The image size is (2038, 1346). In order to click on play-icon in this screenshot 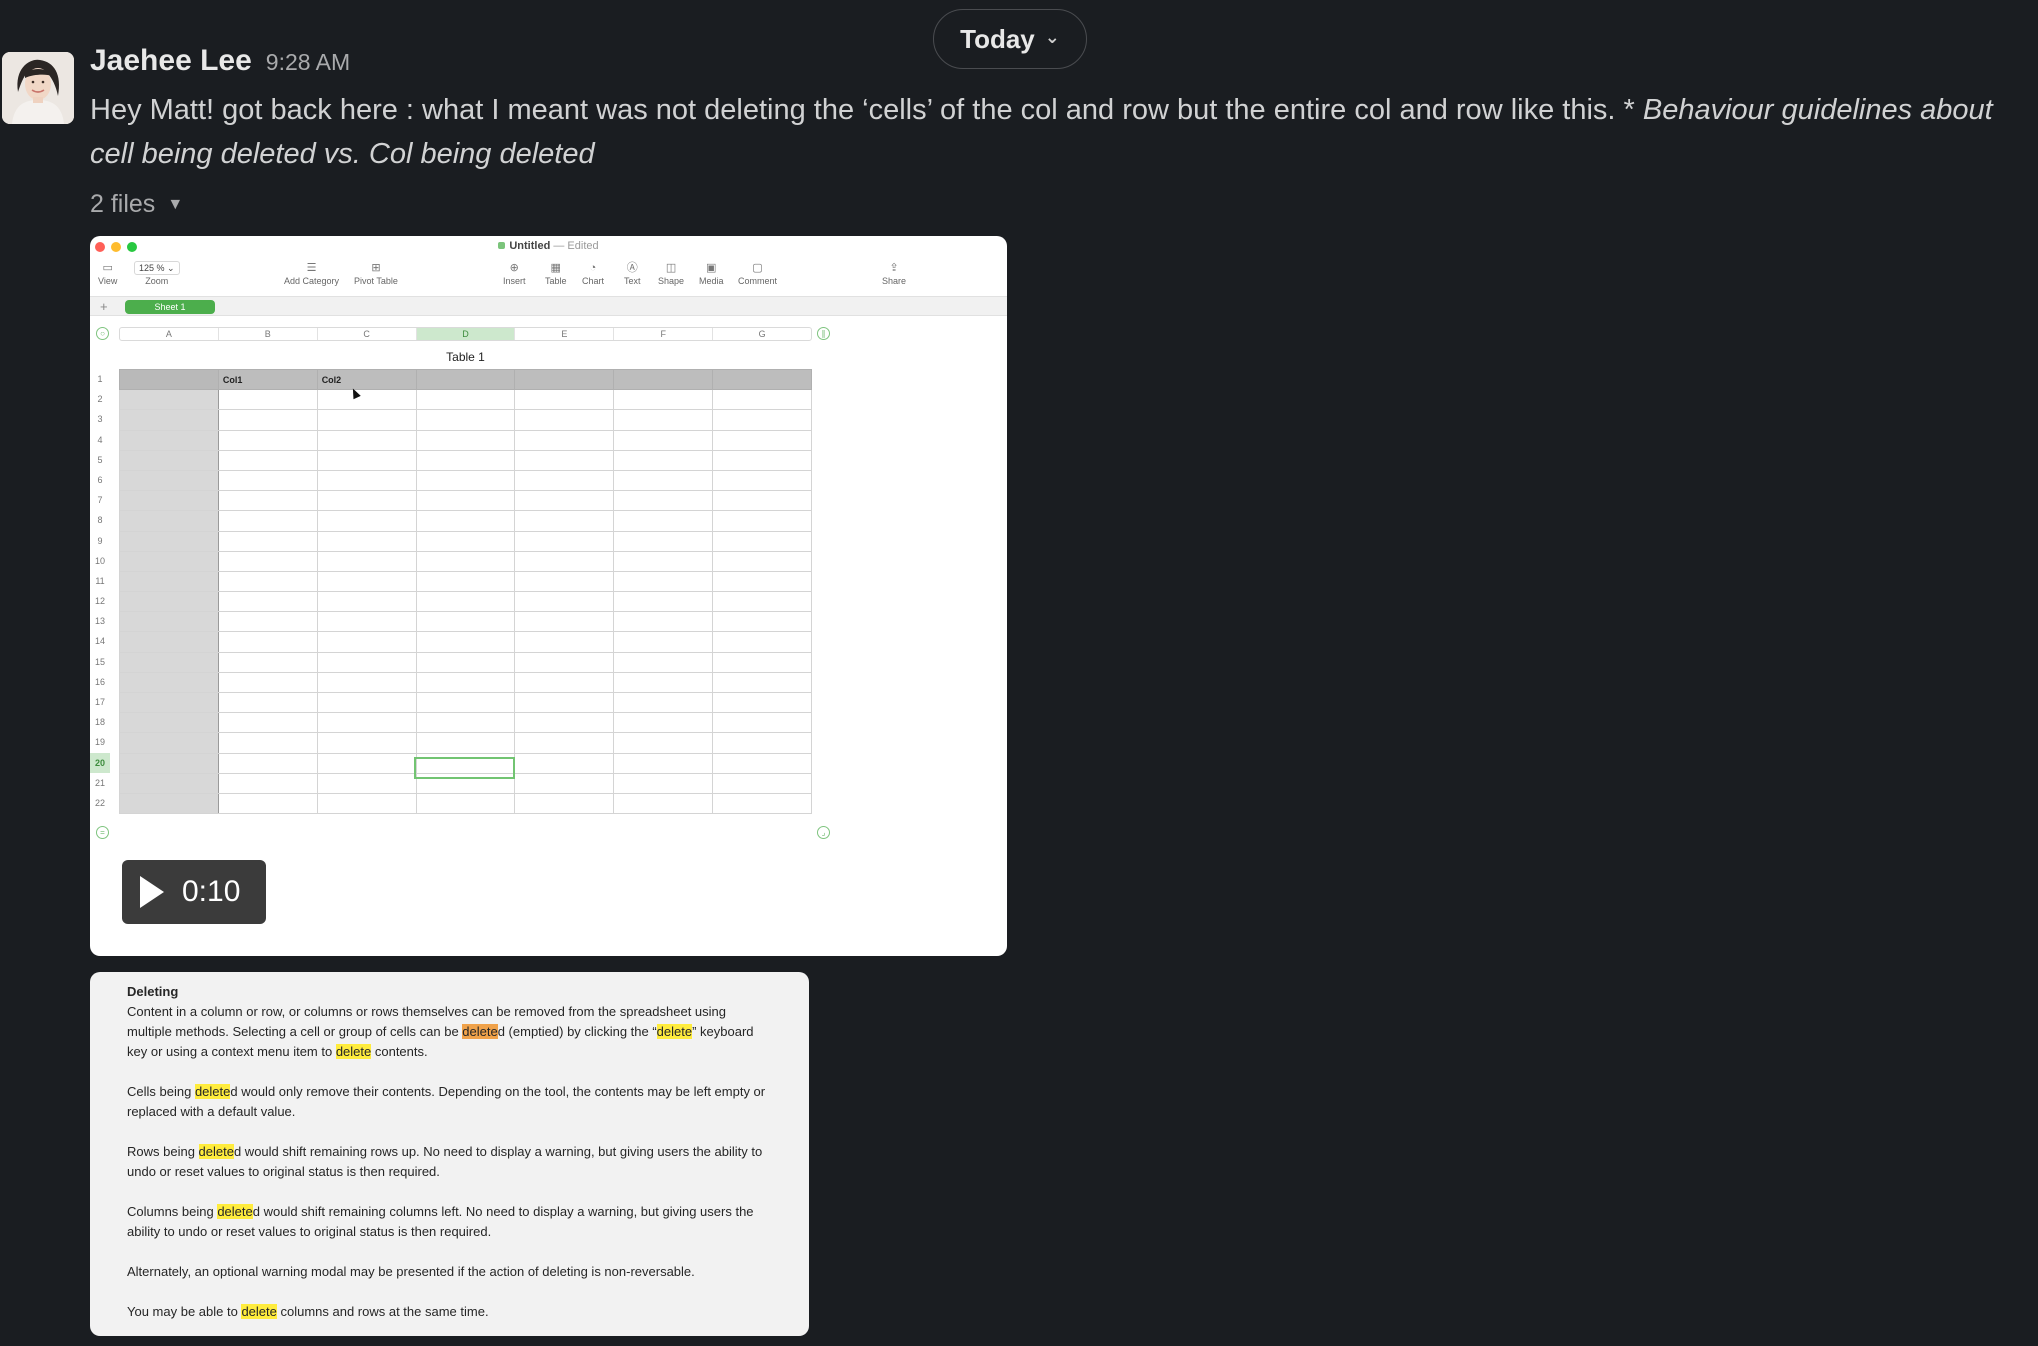, I will do `click(152, 892)`.